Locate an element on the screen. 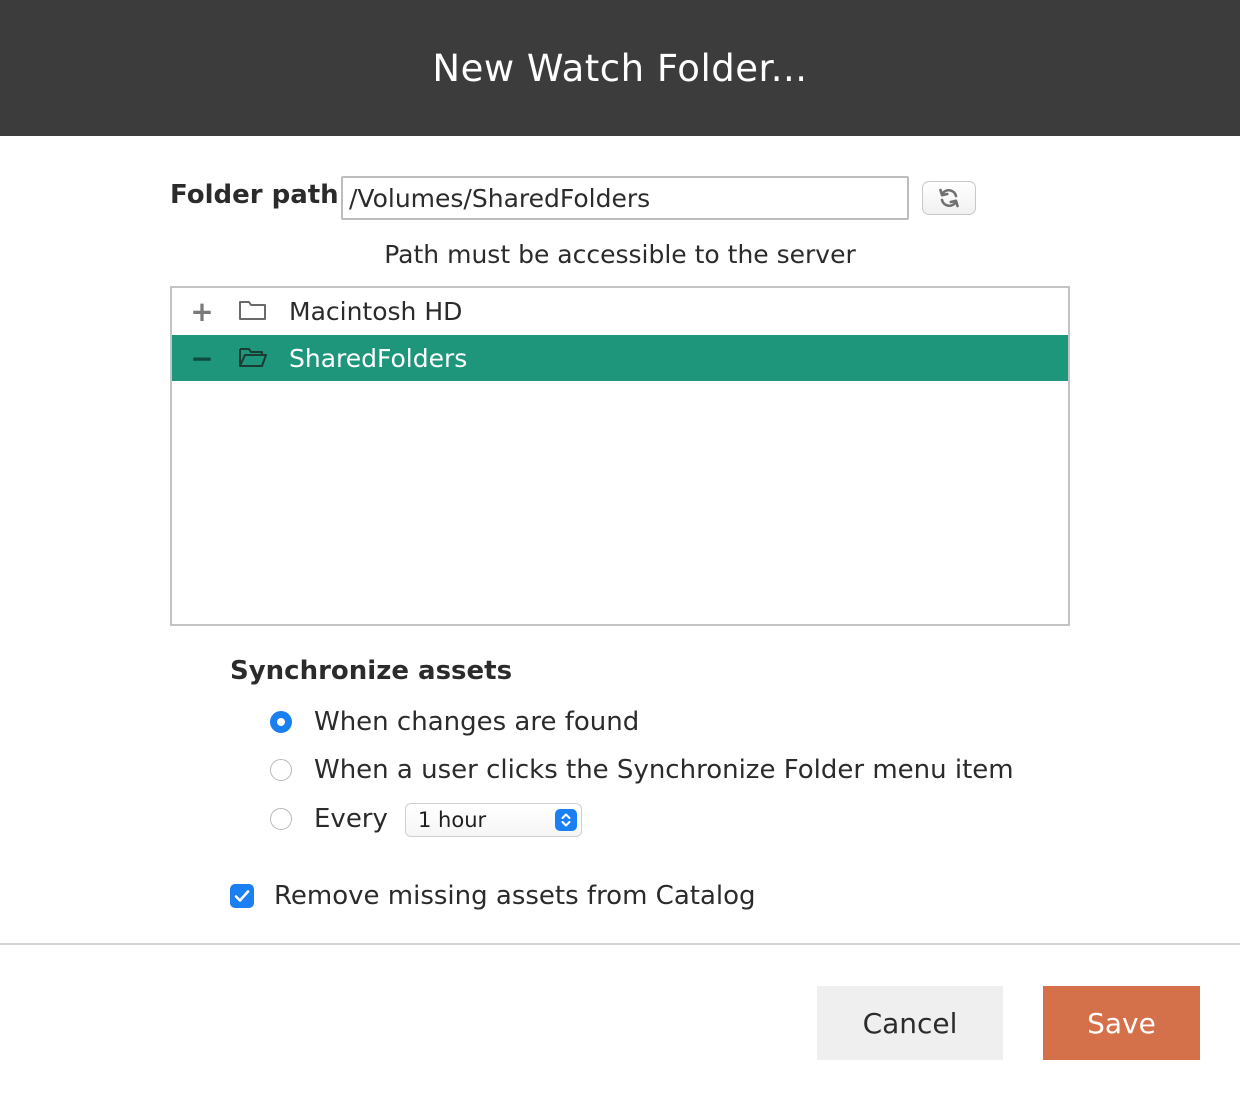 This screenshot has width=1240, height=1100. tree-item-sharedfolders: − SharedFolders is located at coordinates (620, 358).